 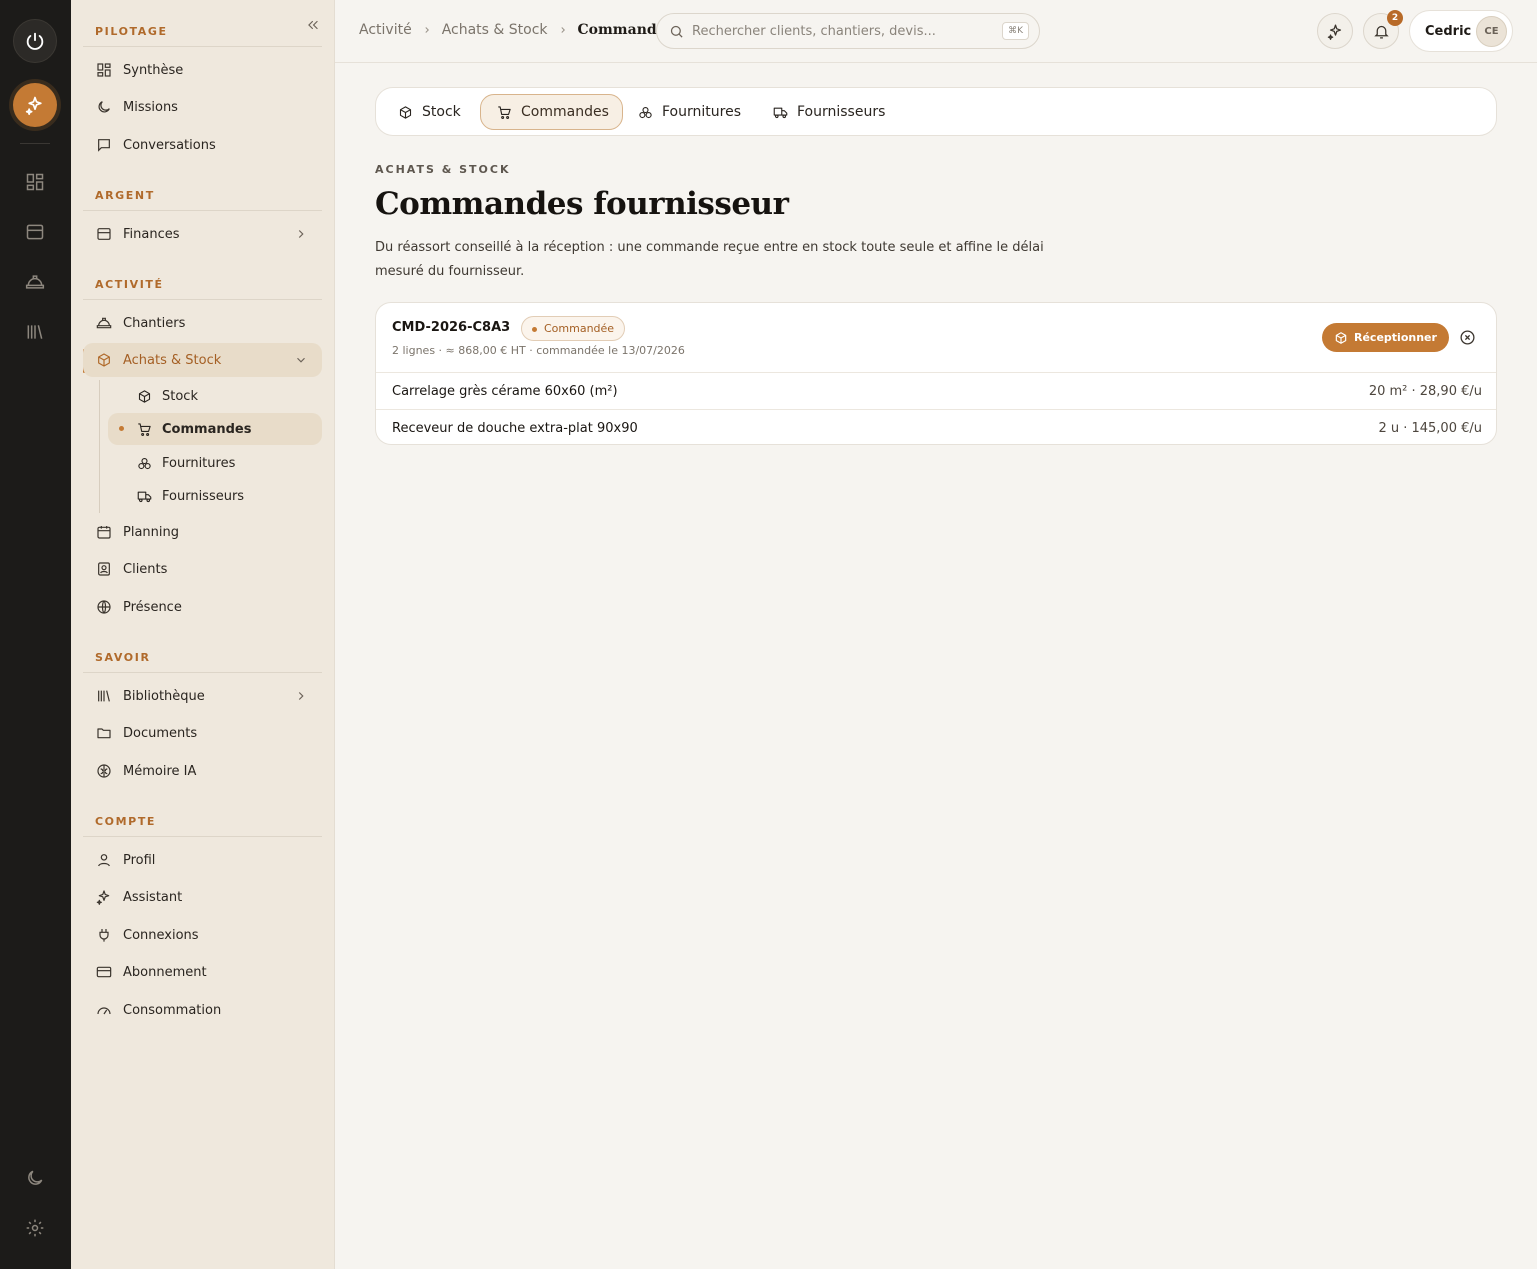 I want to click on section-label-argent: ARGENT, so click(x=125, y=195).